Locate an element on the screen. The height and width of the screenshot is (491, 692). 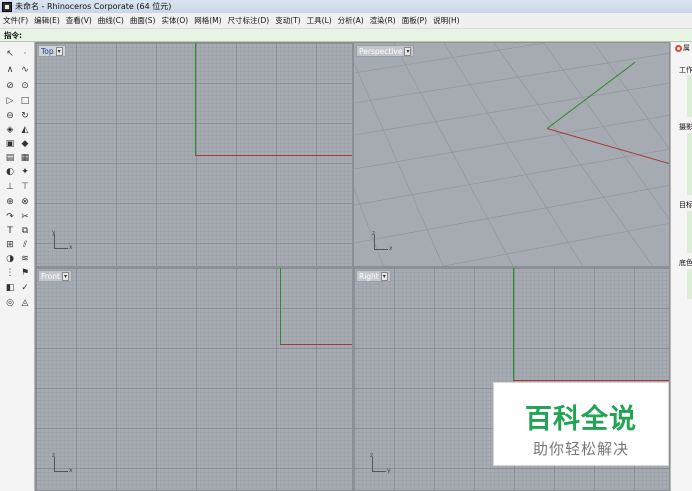
menu-analyze: 分析(A) is located at coordinates (351, 20).